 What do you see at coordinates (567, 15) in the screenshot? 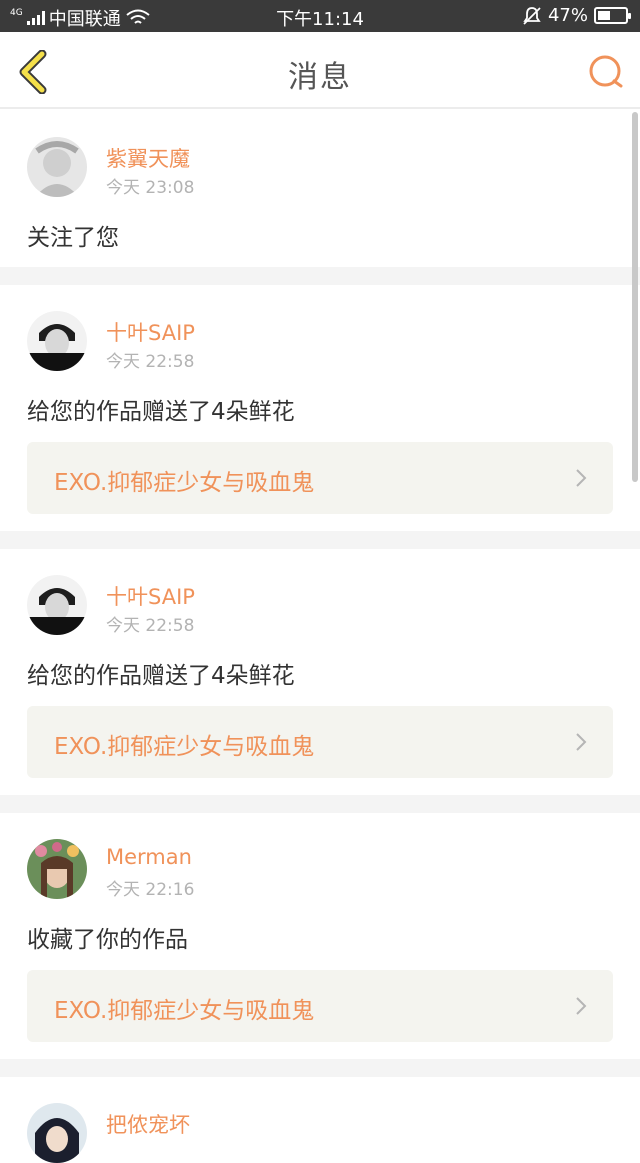
I see `battery-percent: 47%` at bounding box center [567, 15].